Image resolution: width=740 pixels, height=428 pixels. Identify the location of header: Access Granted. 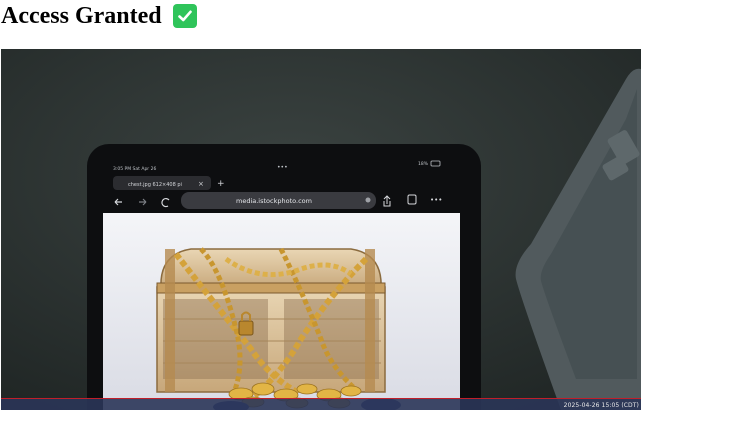
(99, 16).